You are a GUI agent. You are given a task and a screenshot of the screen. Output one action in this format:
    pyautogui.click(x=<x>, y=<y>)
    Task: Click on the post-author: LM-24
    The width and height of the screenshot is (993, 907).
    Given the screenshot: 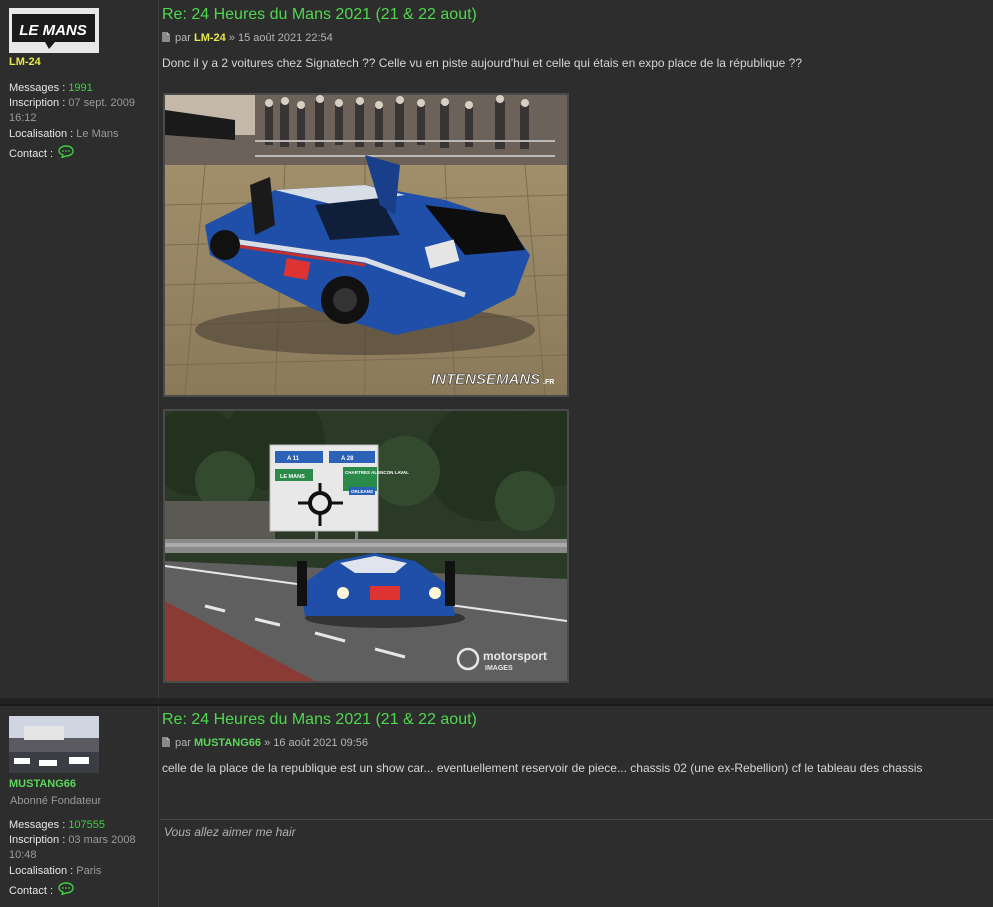 What is the action you would take?
    pyautogui.click(x=25, y=62)
    